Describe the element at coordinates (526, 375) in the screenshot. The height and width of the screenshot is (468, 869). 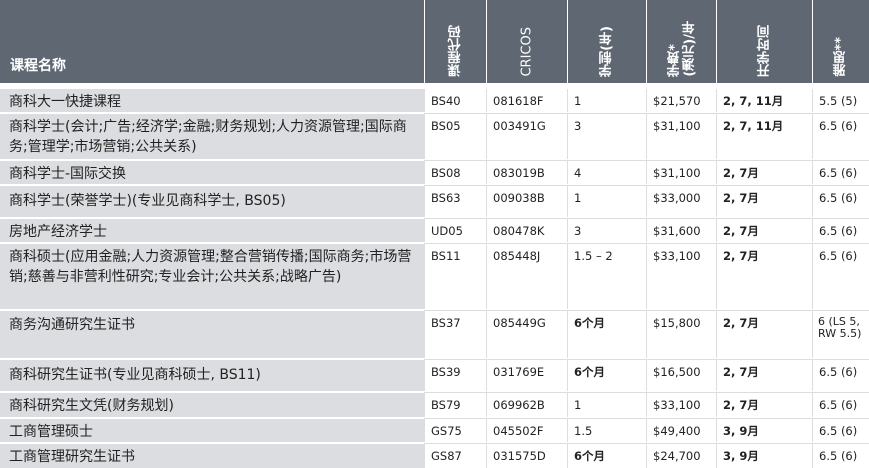
I see `course-cricos: 031769E` at that location.